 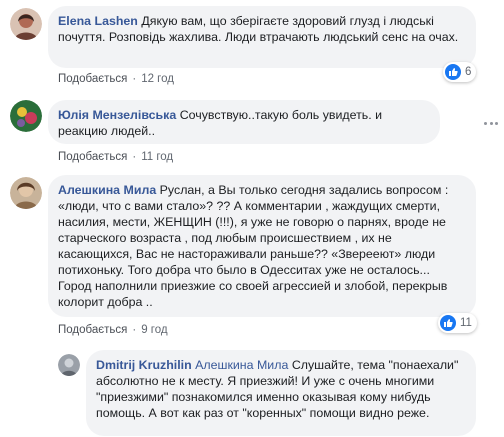 I want to click on comment-author: Алешкина Мила, so click(x=107, y=190).